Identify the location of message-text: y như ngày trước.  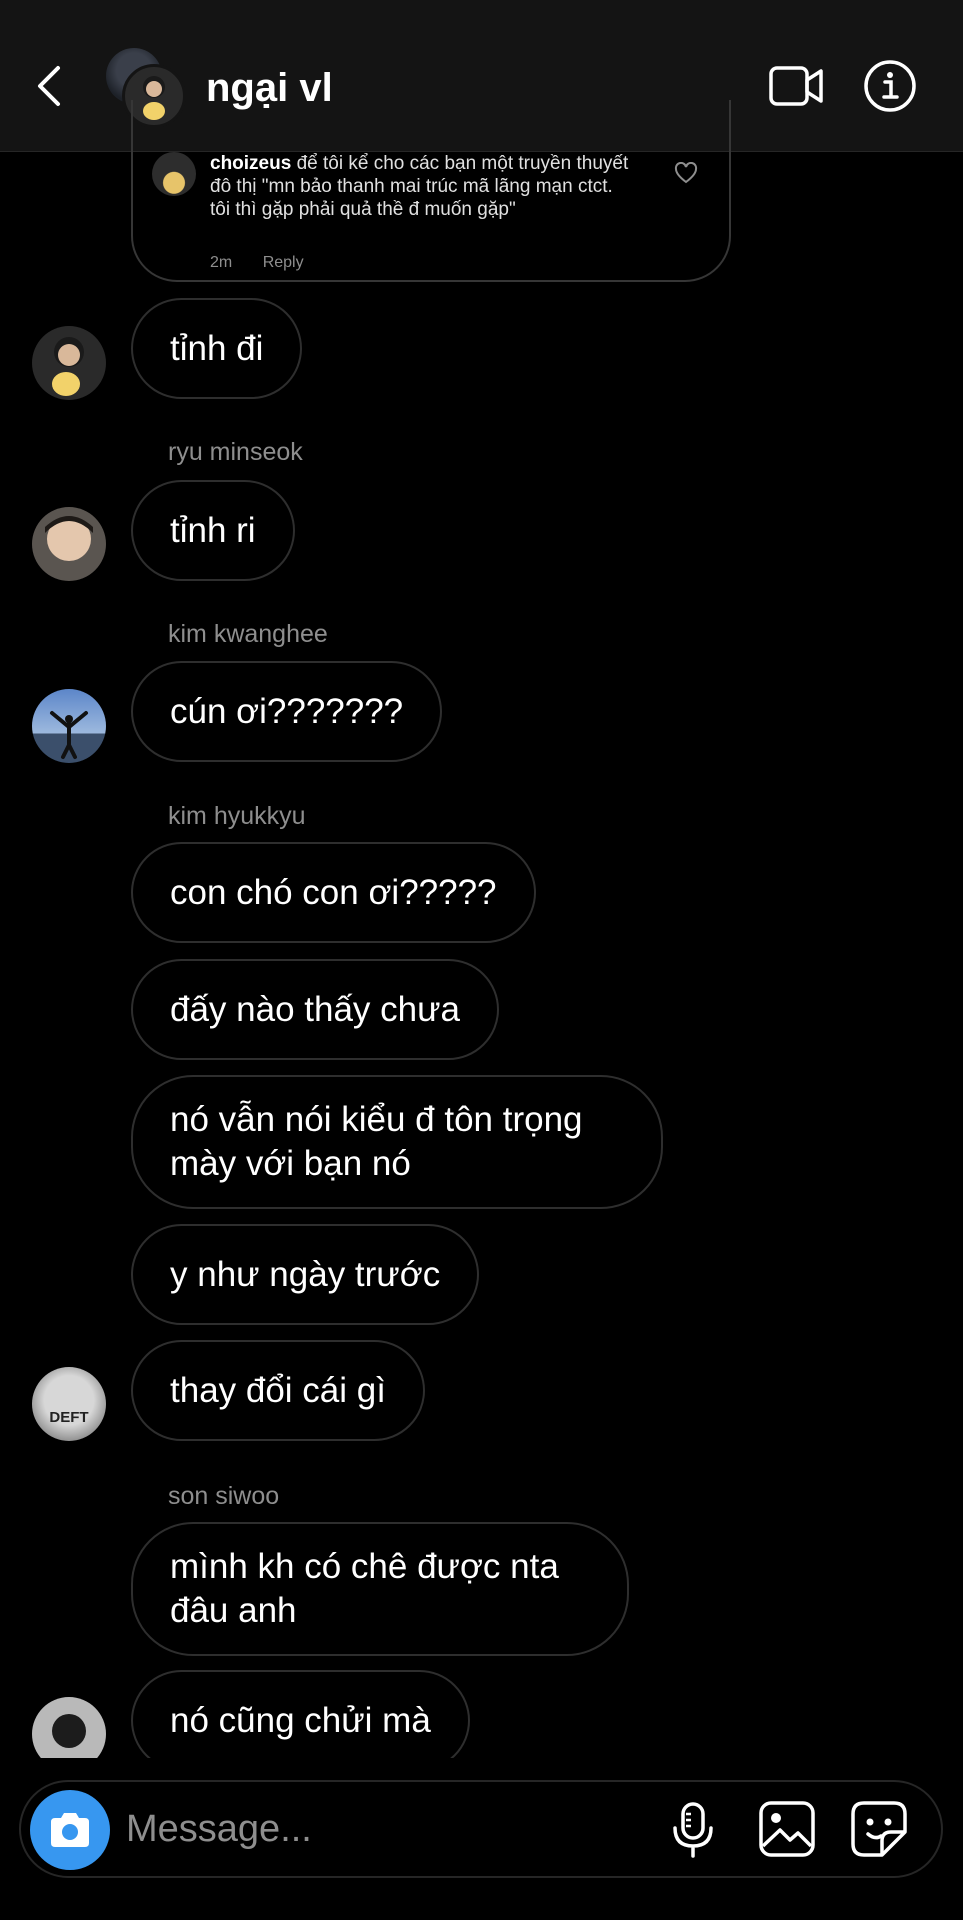
(305, 1274).